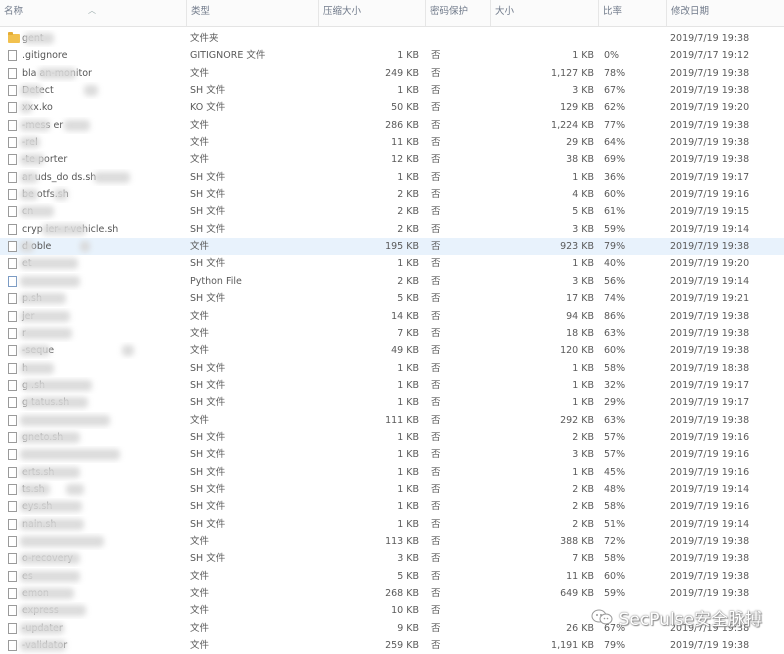 Image resolution: width=784 pixels, height=654 pixels. I want to click on table-row: h SH 文件 1 KB 否 1 KB 58% 2019/7/19 18:38, so click(392, 368).